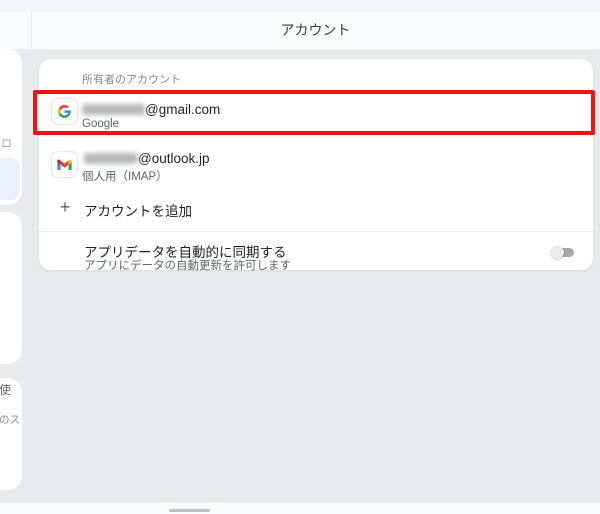 The width and height of the screenshot is (600, 514). What do you see at coordinates (316, 231) in the screenshot?
I see `card-divider` at bounding box center [316, 231].